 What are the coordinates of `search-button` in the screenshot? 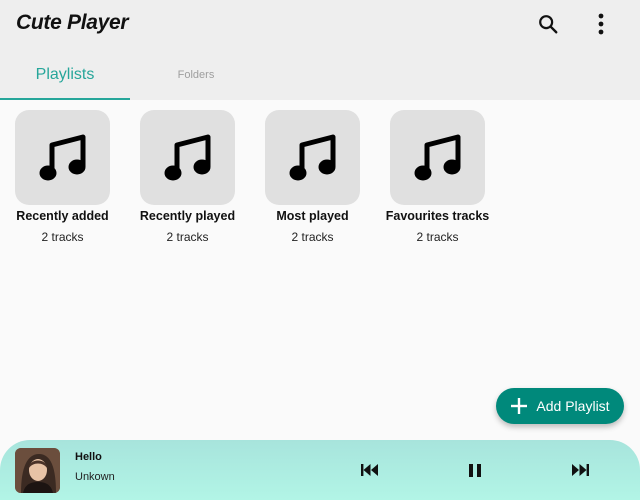 It's located at (548, 24).